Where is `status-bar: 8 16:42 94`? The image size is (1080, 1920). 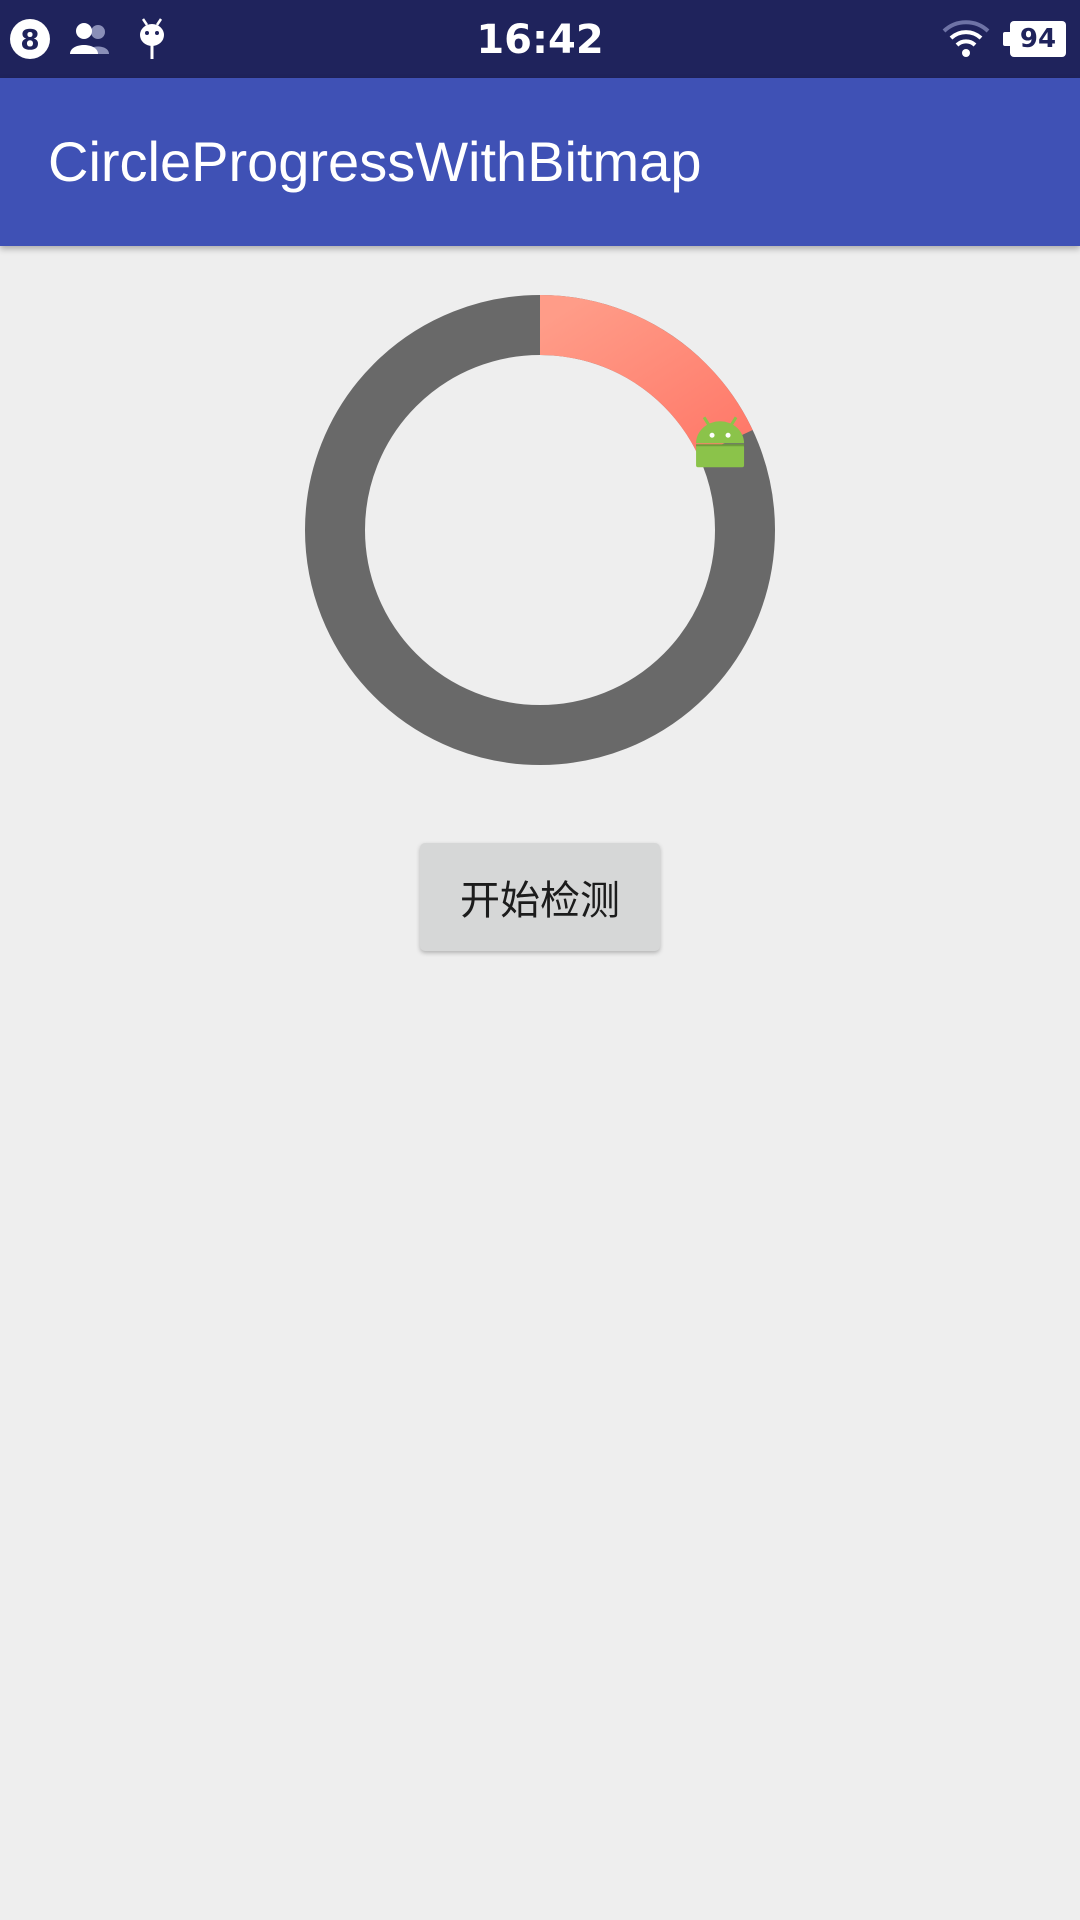 status-bar: 8 16:42 94 is located at coordinates (540, 39).